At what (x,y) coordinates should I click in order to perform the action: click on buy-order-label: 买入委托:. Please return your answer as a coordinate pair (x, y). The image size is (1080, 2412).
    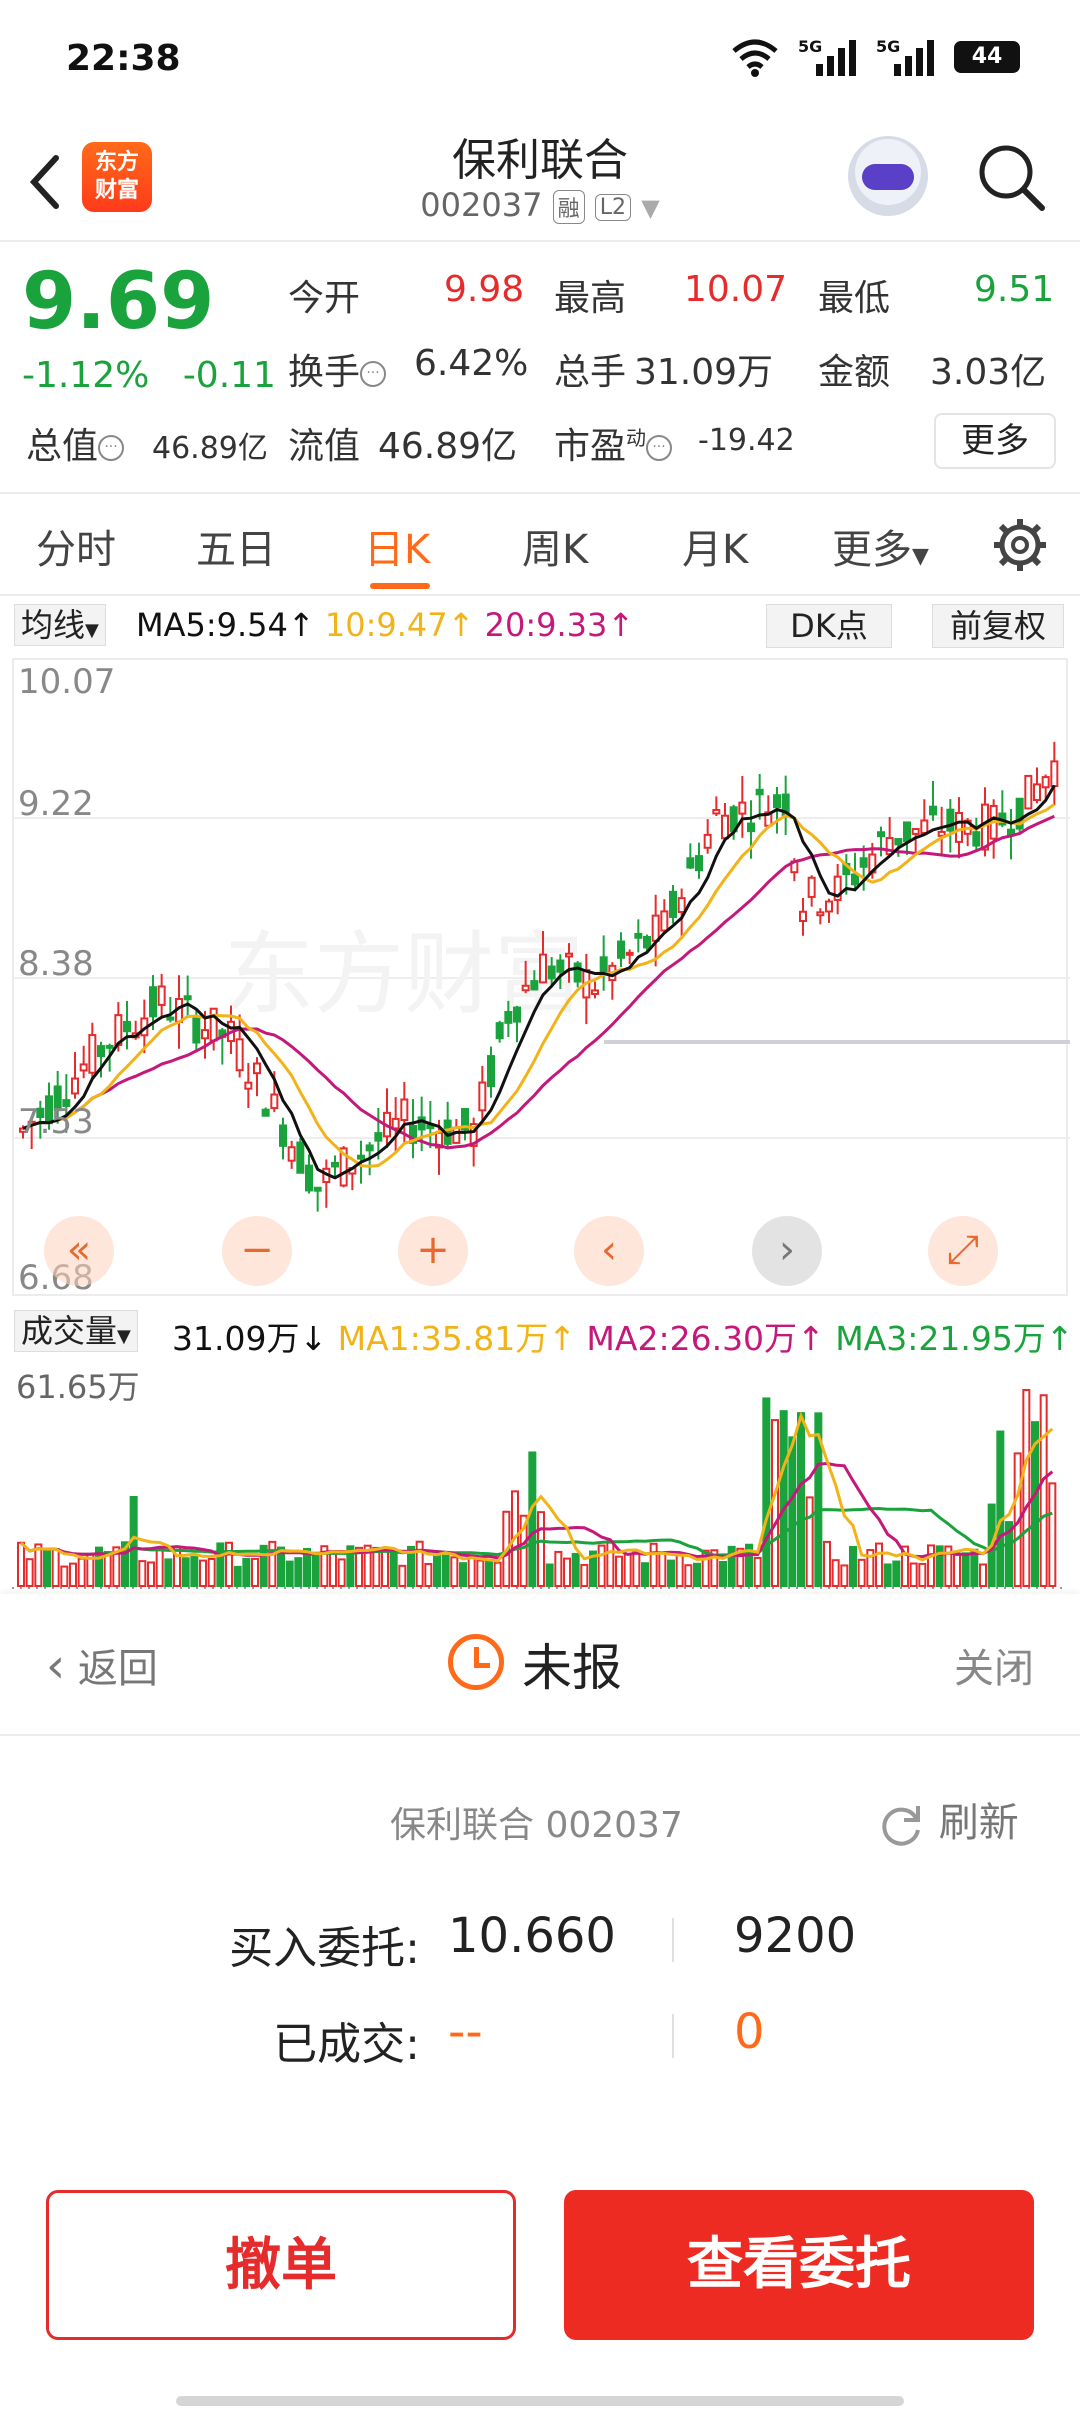
    Looking at the image, I should click on (324, 1948).